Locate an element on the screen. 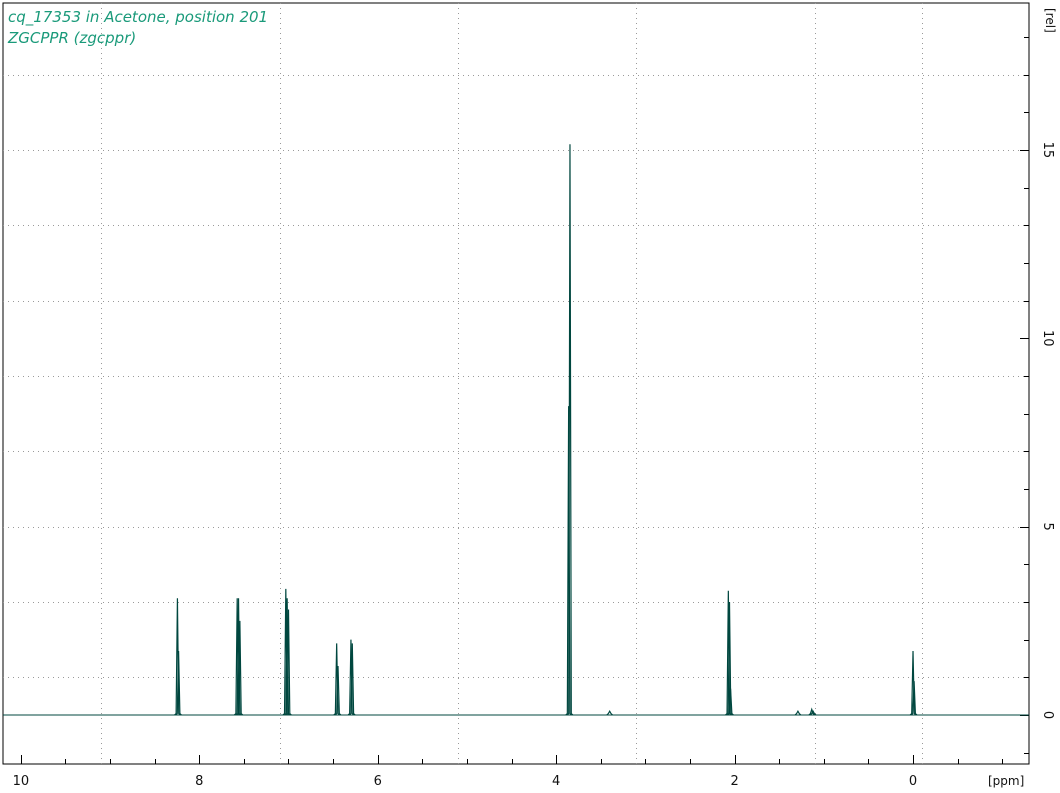 The image size is (1060, 793). x-tick-label: 0 is located at coordinates (913, 781).